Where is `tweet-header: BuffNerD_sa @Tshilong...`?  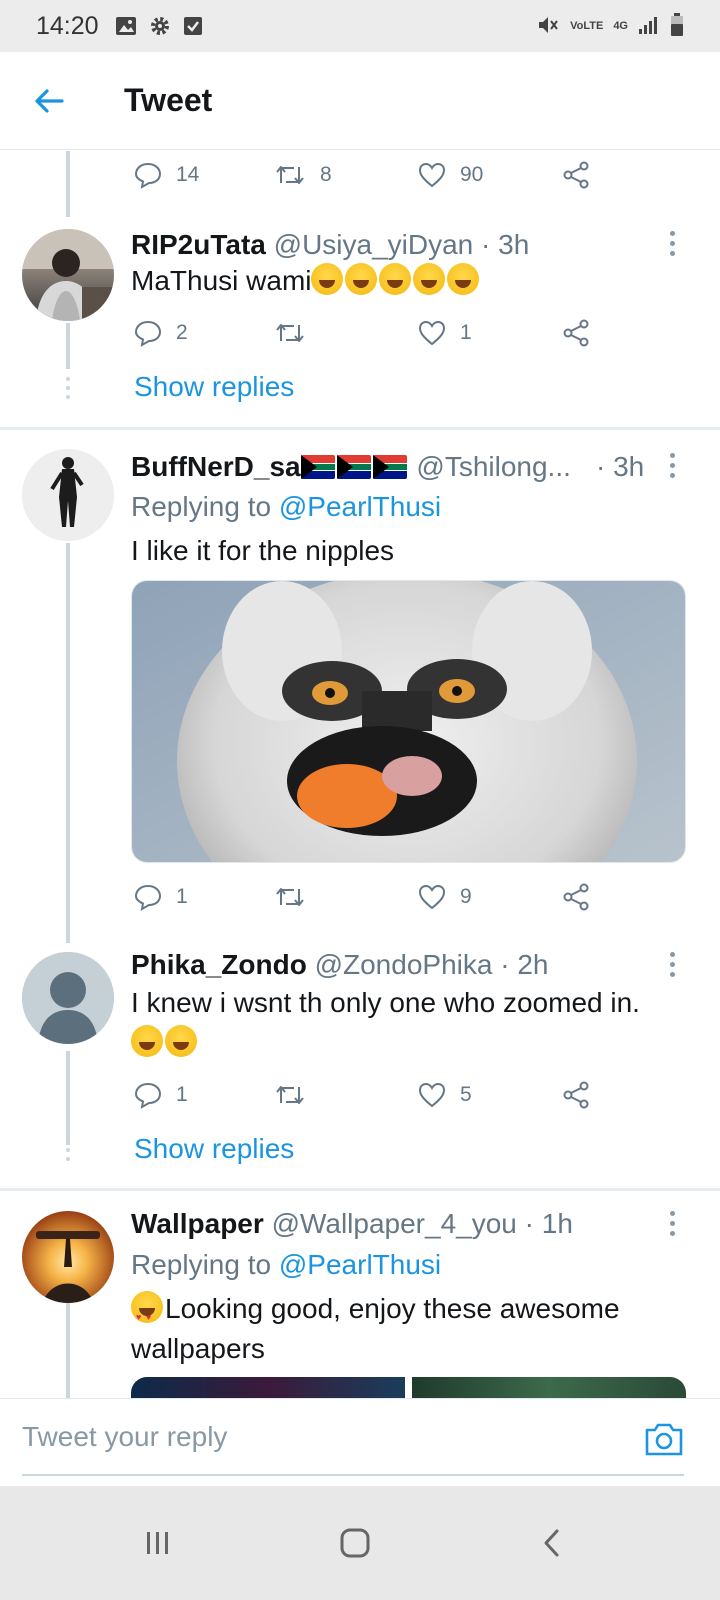 tweet-header: BuffNerD_sa @Tshilong... is located at coordinates (380, 467).